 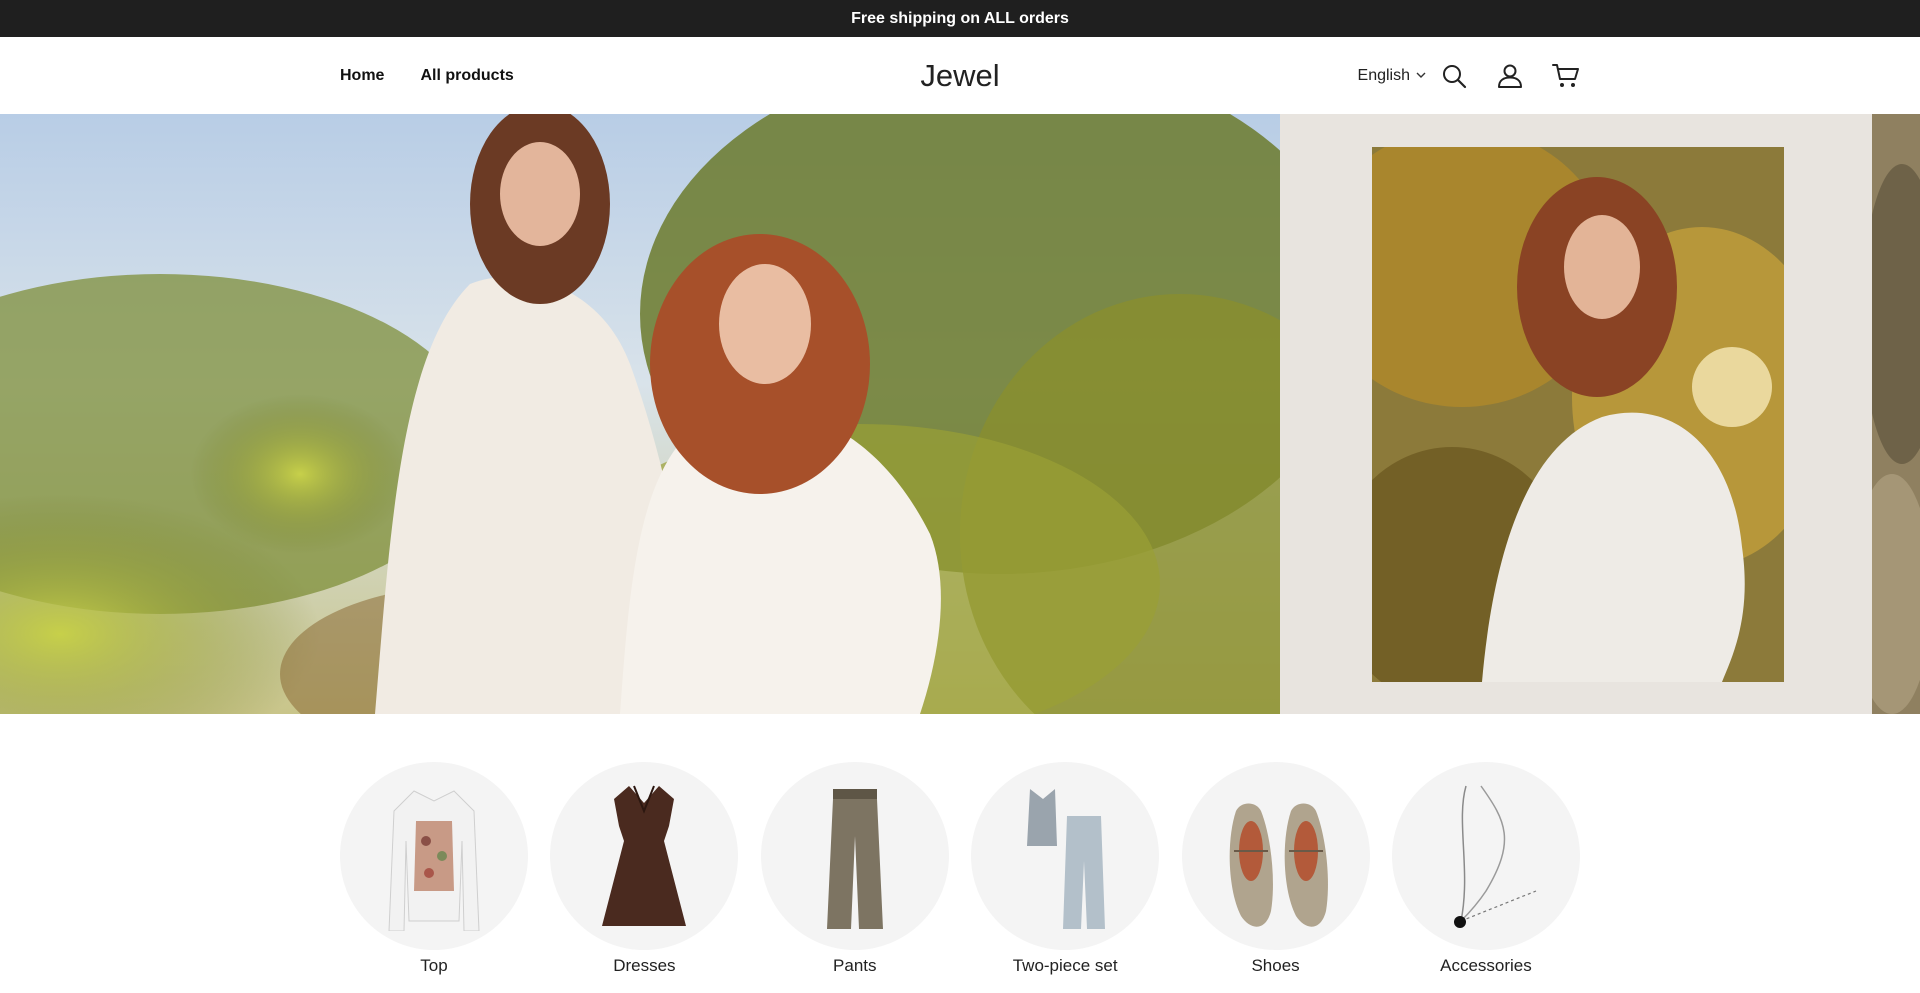 What do you see at coordinates (362, 76) in the screenshot?
I see `nav-home-link: Home` at bounding box center [362, 76].